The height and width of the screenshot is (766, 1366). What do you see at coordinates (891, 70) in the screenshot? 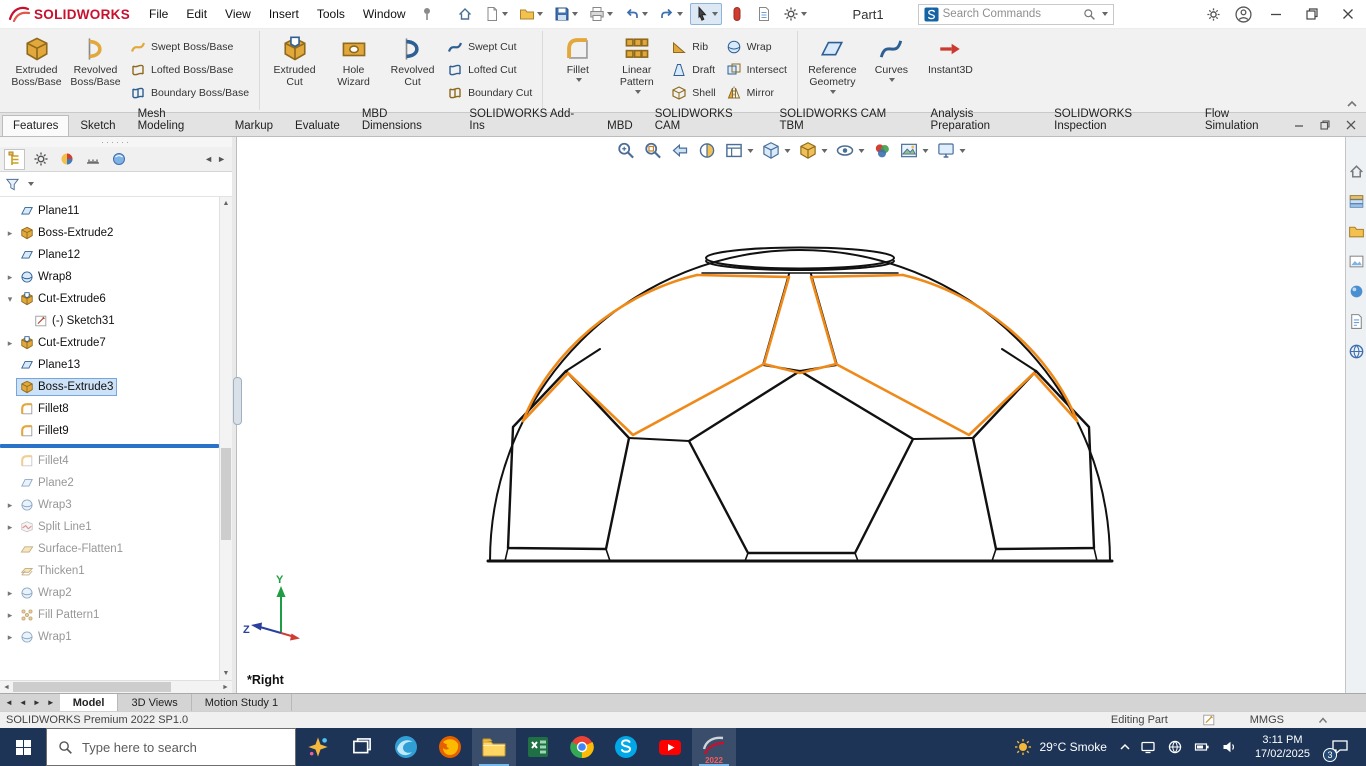
I see `curves-button: Curves` at bounding box center [891, 70].